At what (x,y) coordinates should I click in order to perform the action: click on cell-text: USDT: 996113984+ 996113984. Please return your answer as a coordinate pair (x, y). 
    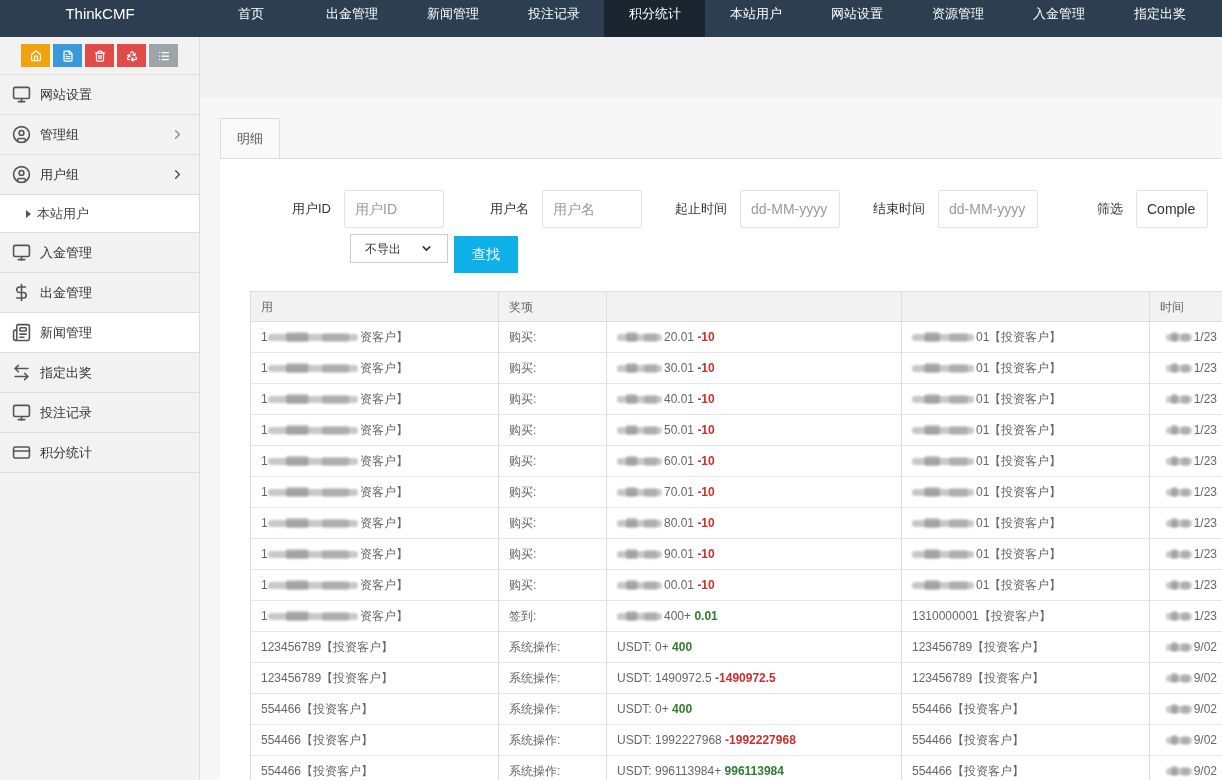
    Looking at the image, I should click on (700, 771).